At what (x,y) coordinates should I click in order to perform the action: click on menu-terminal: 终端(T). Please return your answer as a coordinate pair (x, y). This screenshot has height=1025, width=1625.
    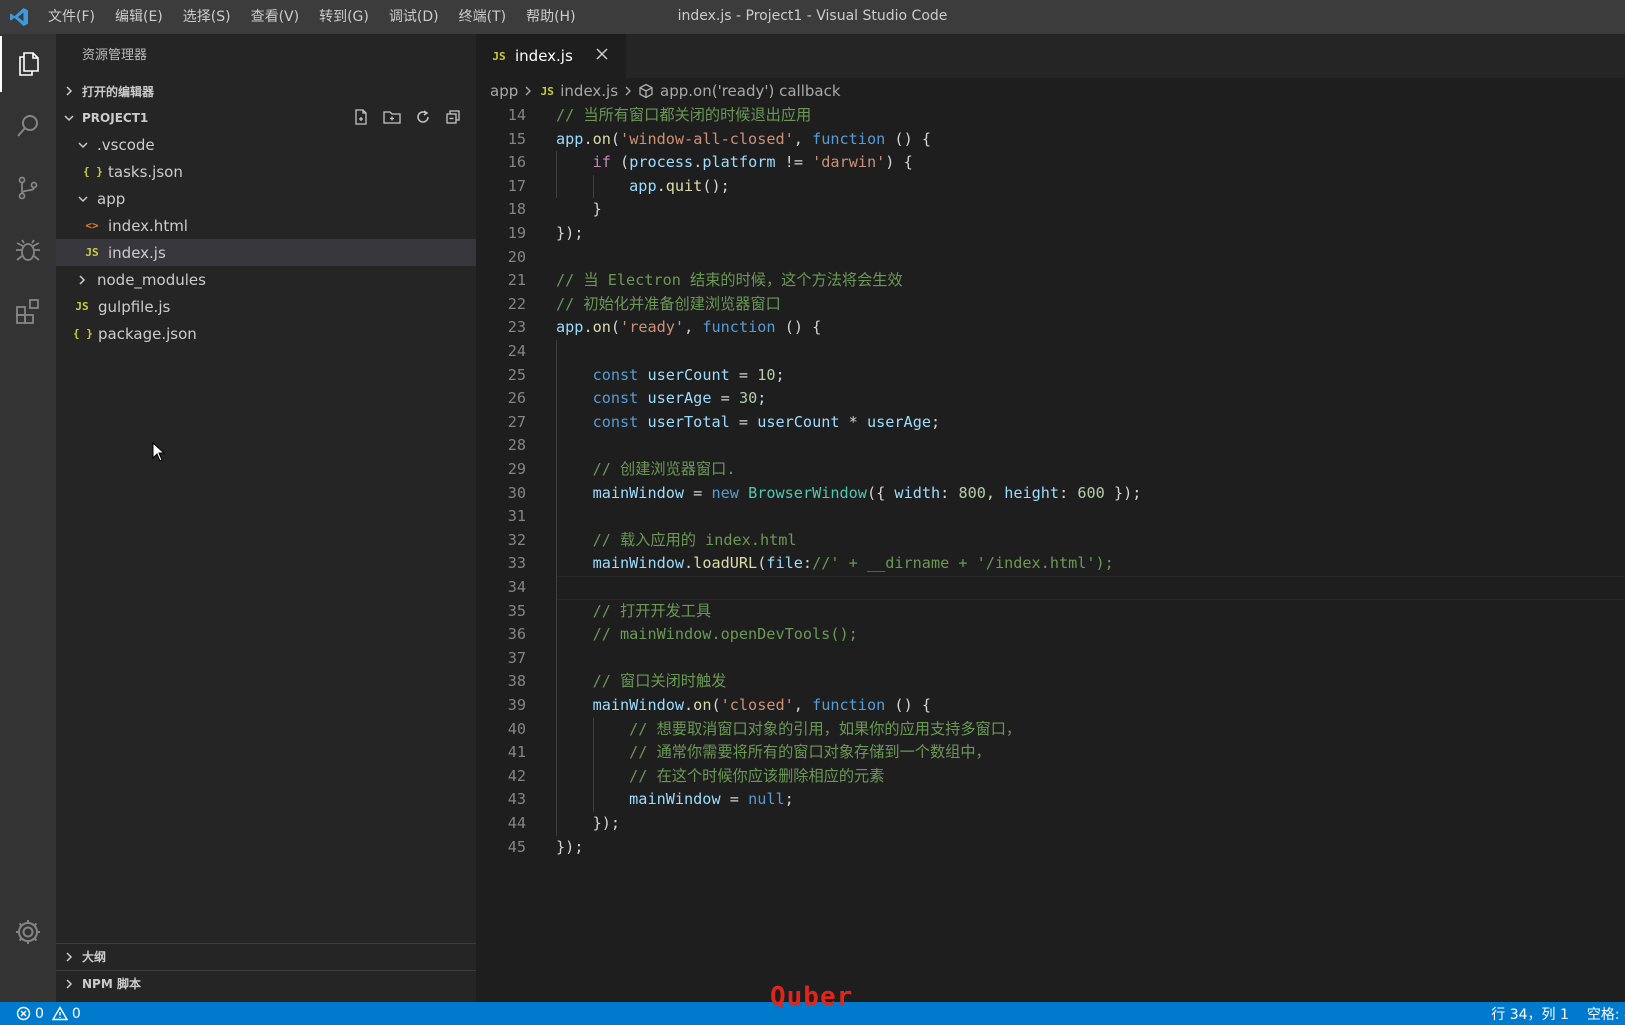
    Looking at the image, I should click on (482, 17).